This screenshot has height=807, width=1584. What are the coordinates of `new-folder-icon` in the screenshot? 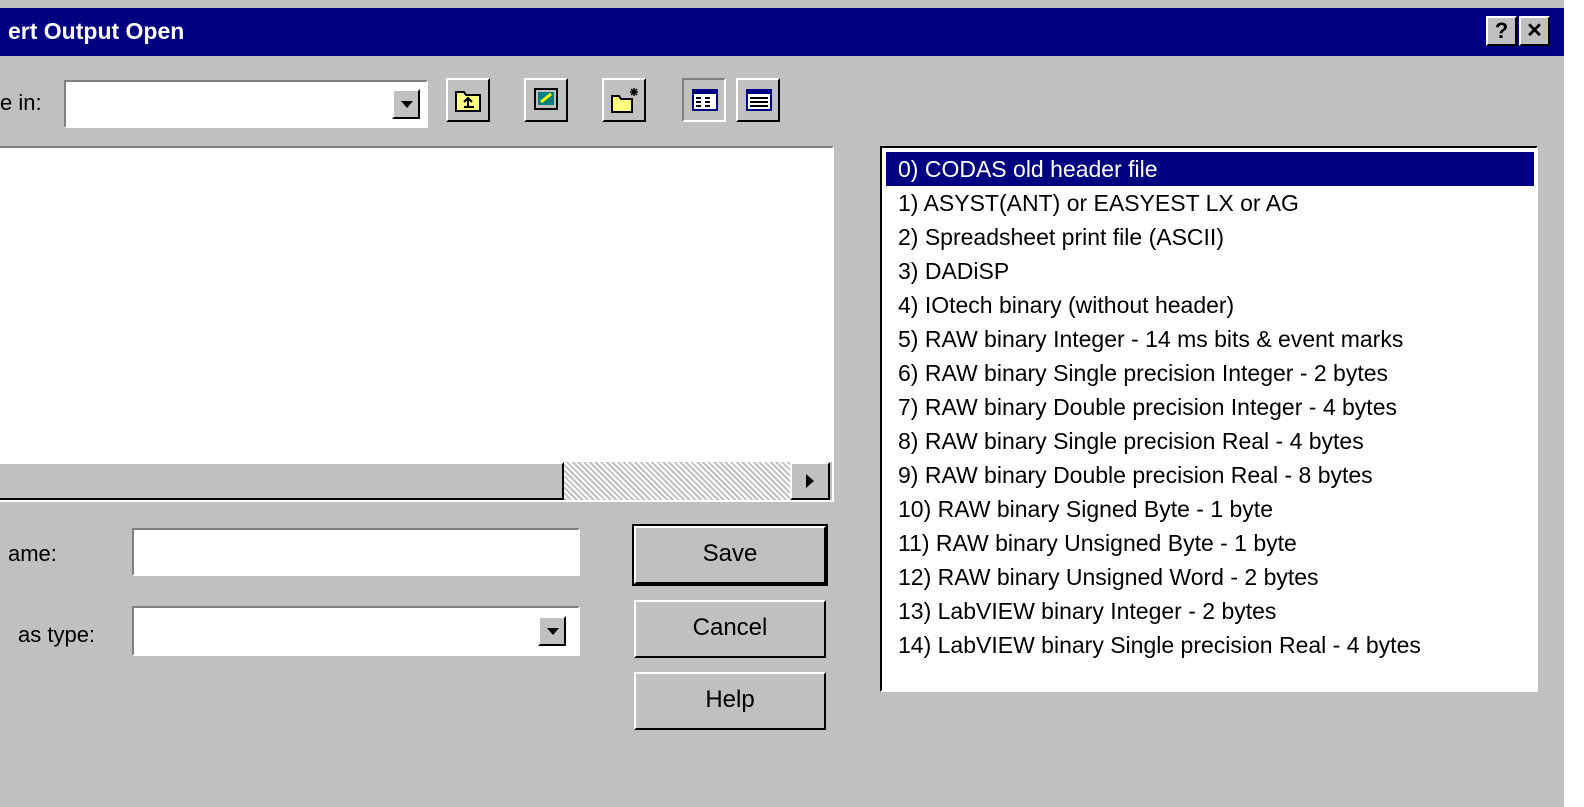 It's located at (624, 100).